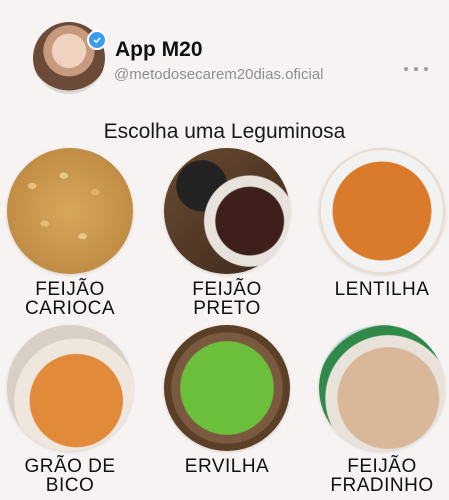  Describe the element at coordinates (227, 299) in the screenshot. I see `legume-label: FEIJÃO PRETO` at that location.